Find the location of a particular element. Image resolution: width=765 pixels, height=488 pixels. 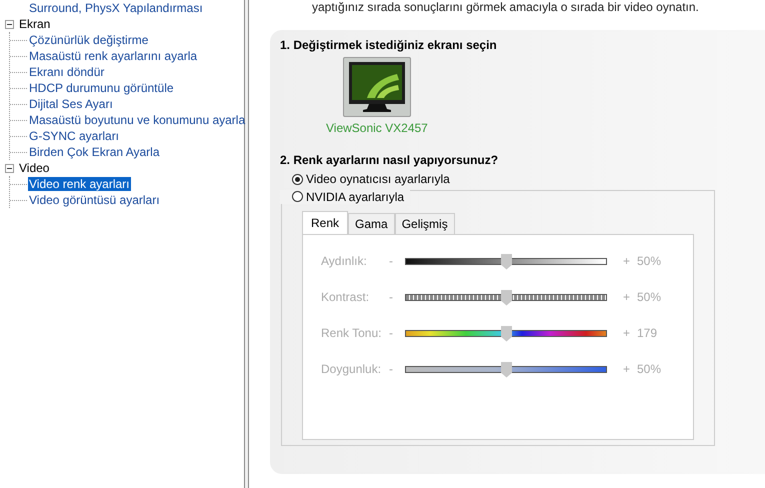

tree-item: Dijital Ses Ayarı is located at coordinates (71, 104).